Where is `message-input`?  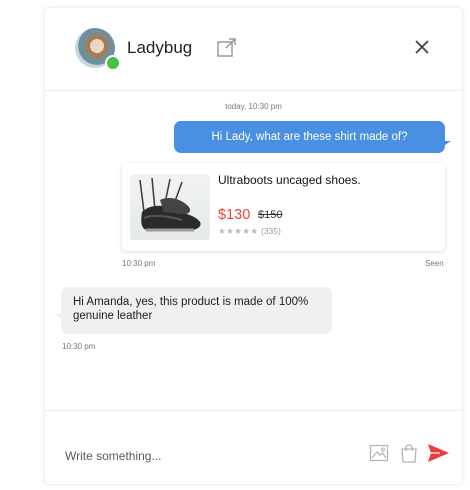 message-input is located at coordinates (210, 456).